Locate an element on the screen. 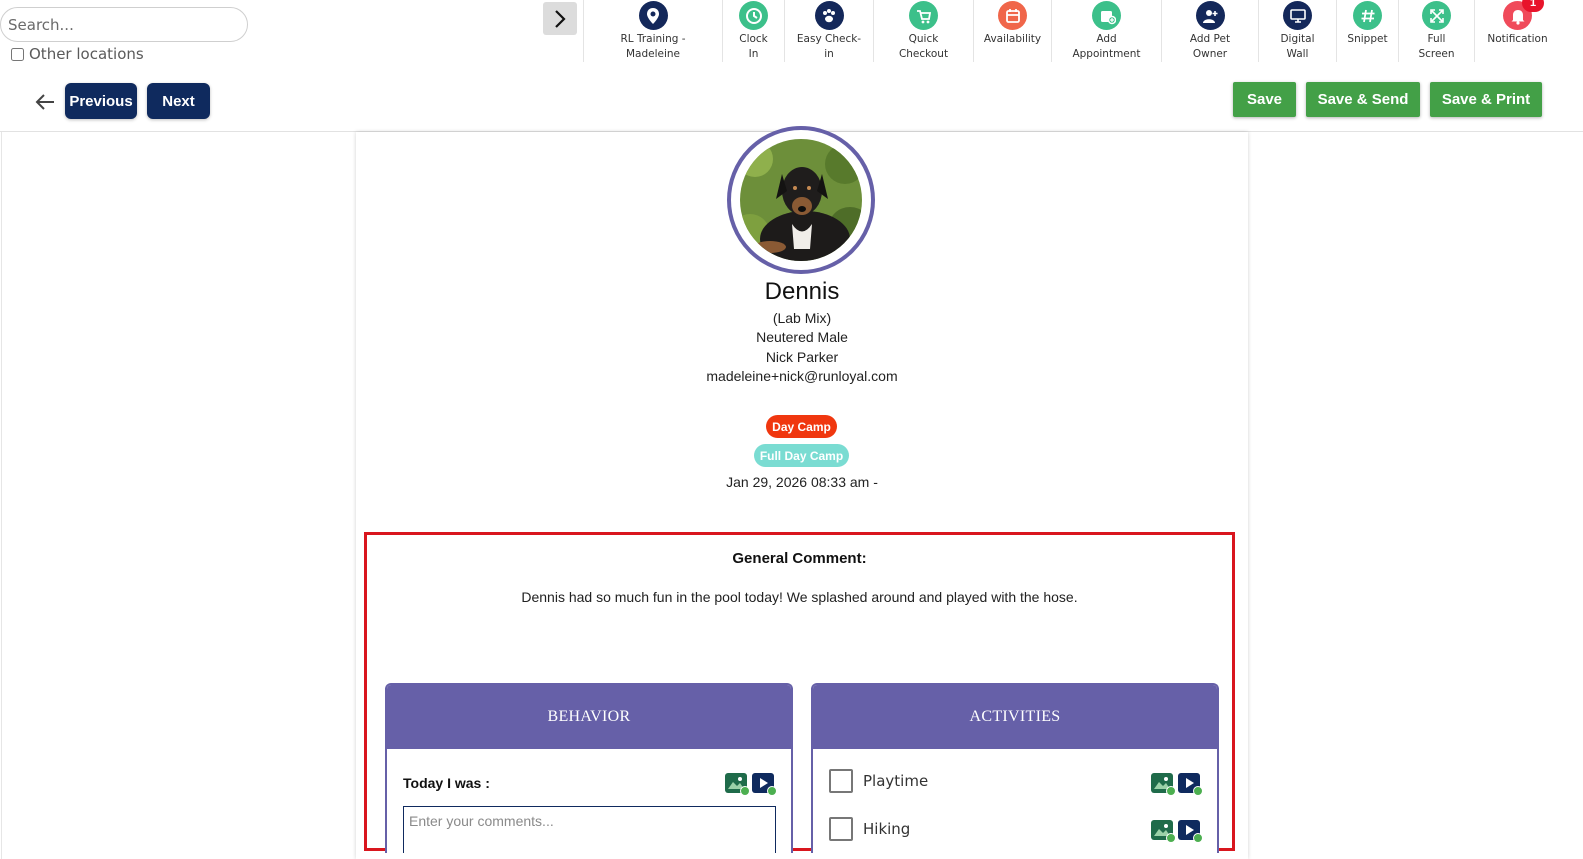 The image size is (1583, 859). page-divider is located at coordinates (1, 495).